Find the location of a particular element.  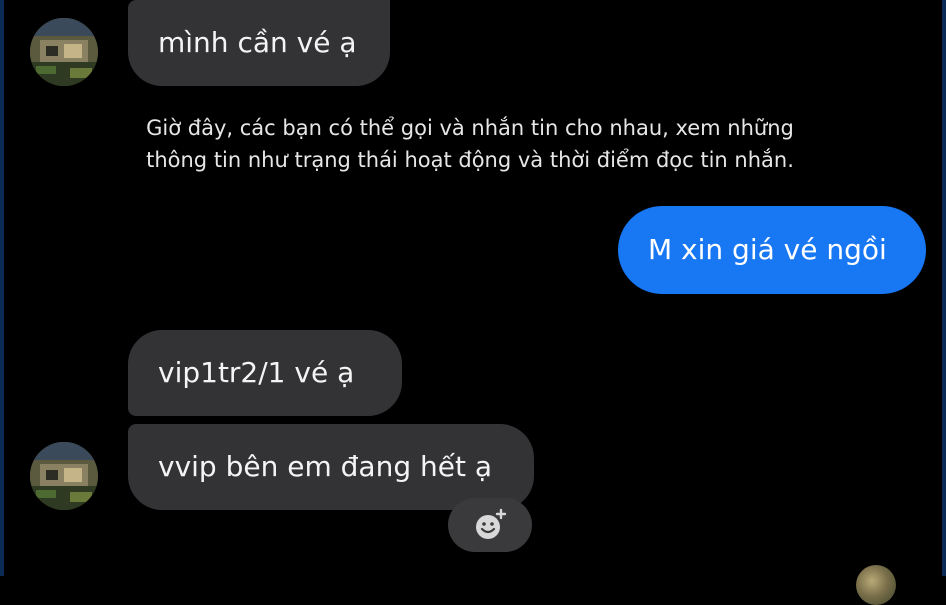

window-edge-right is located at coordinates (944, 288).